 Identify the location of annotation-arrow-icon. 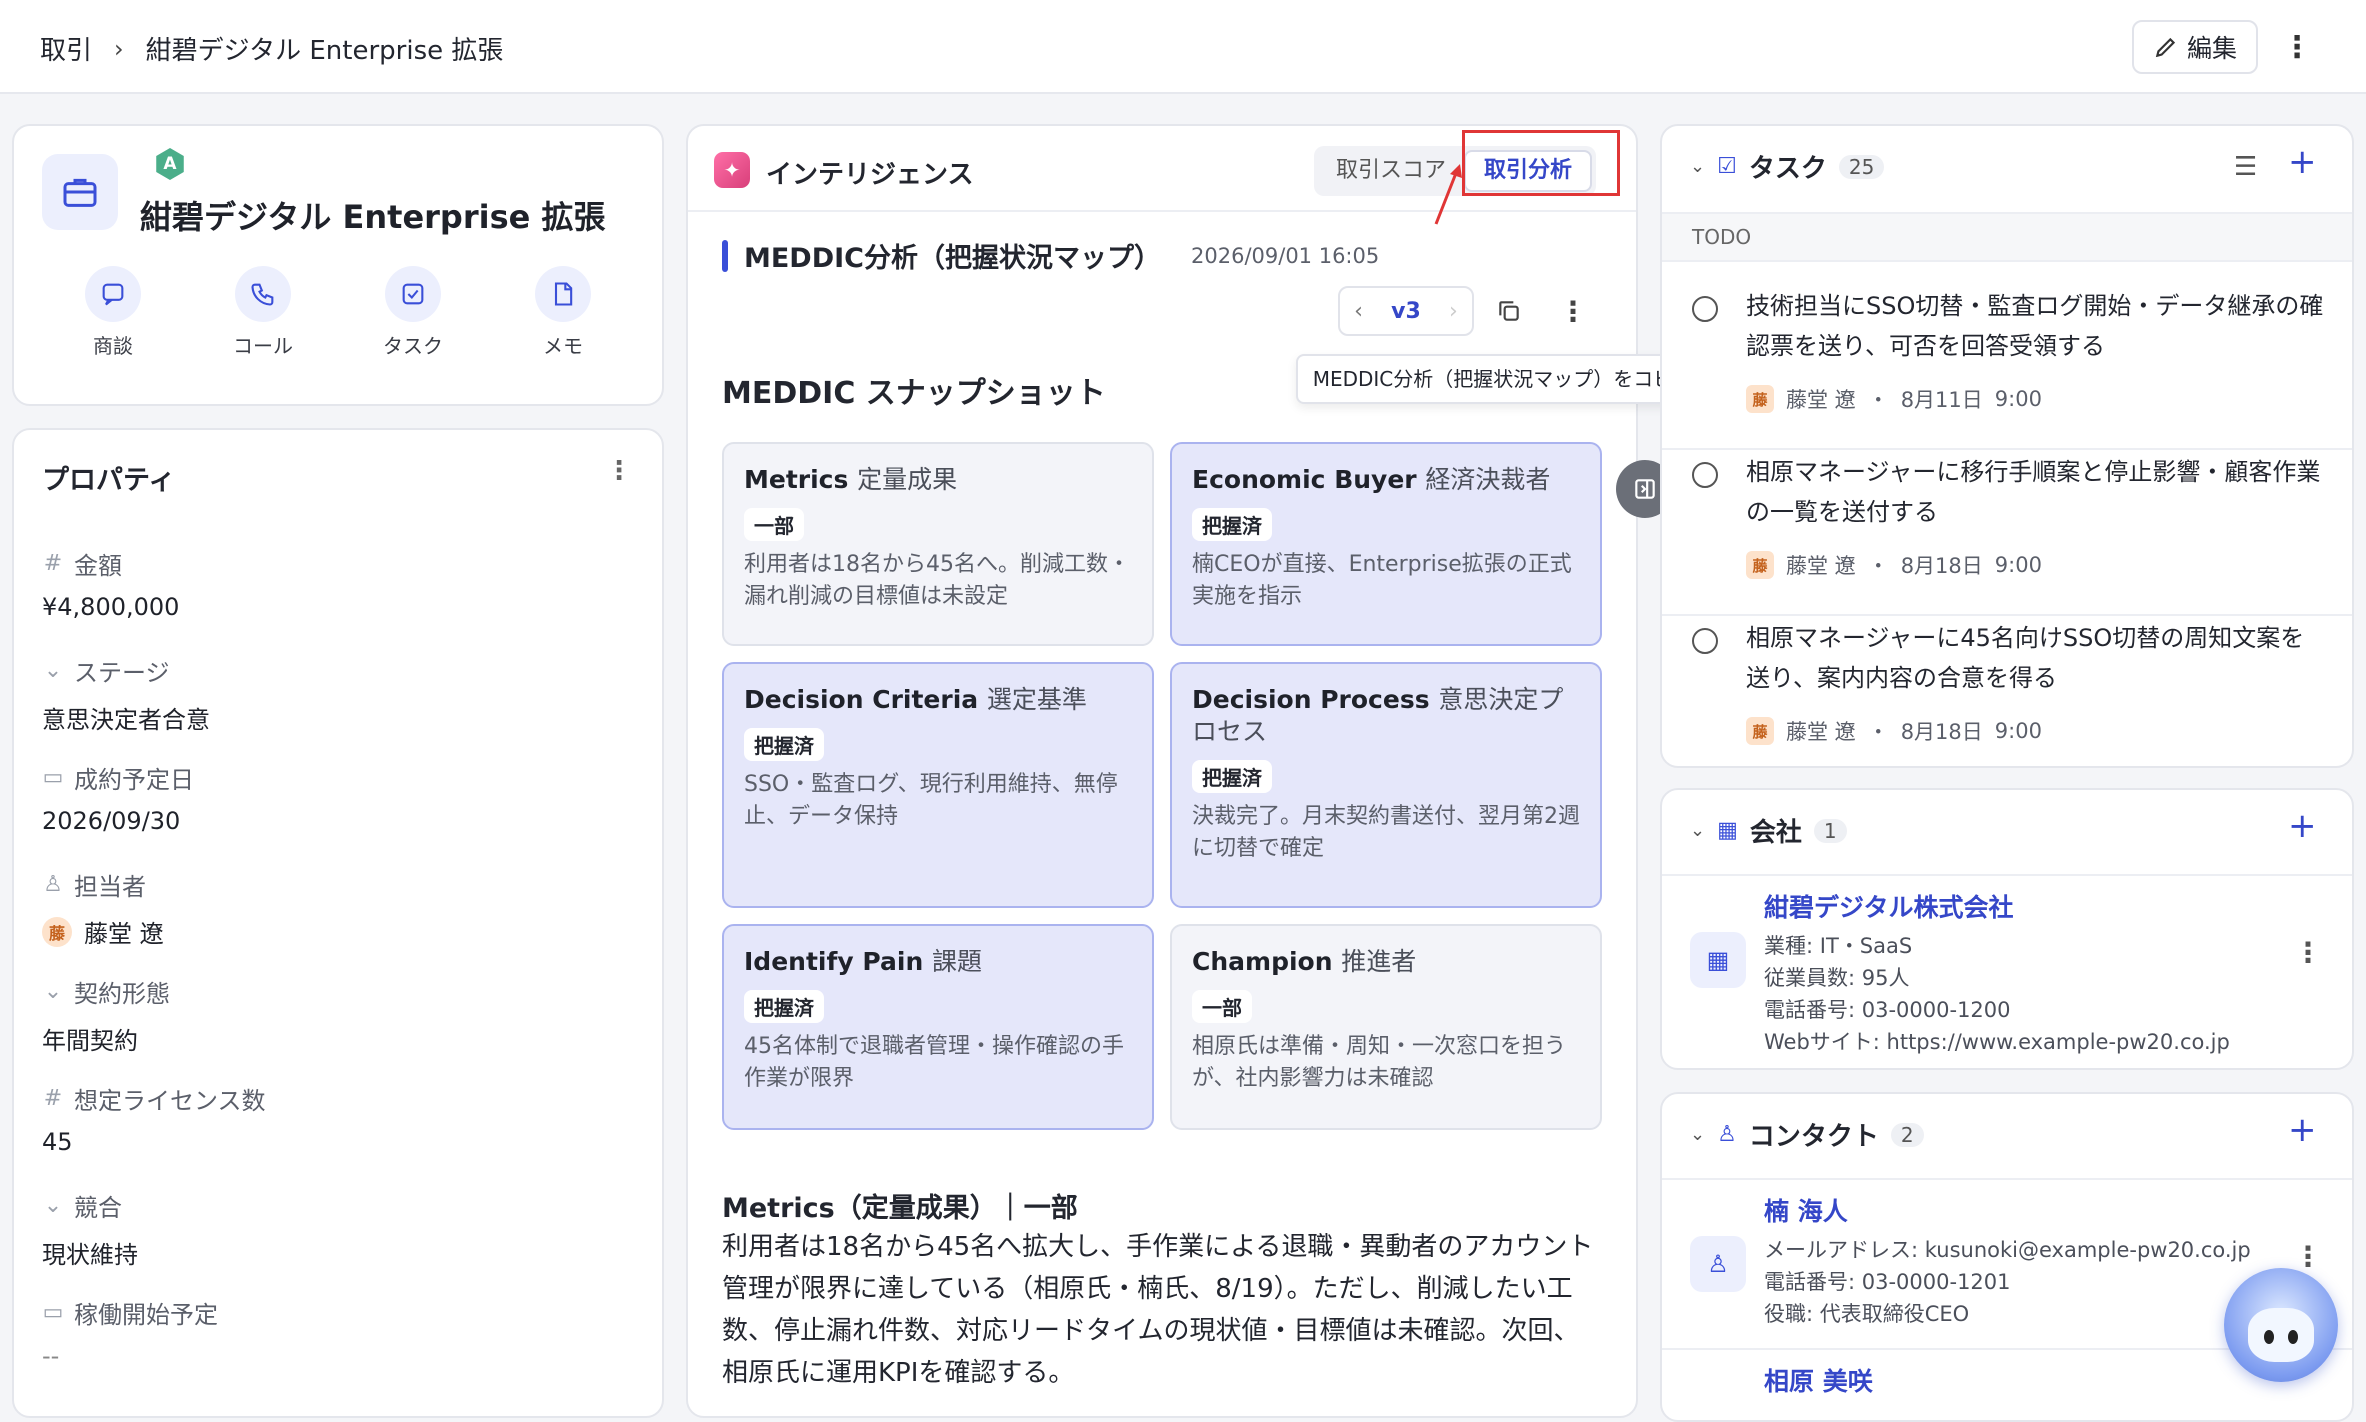
(1448, 194).